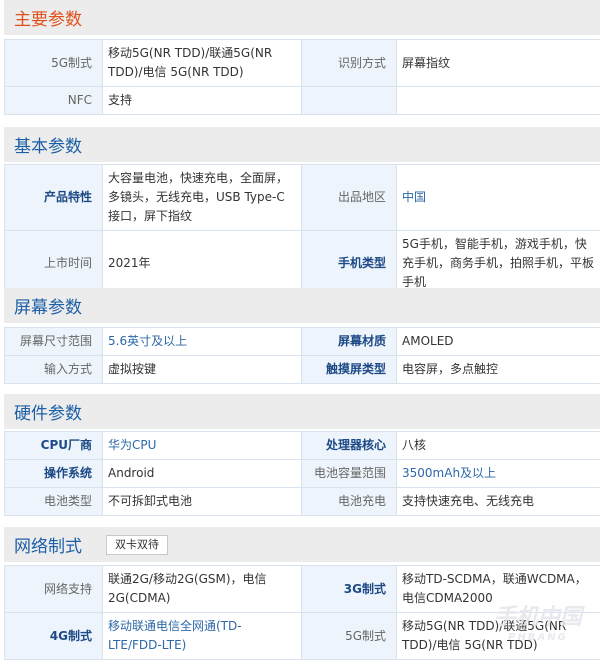  Describe the element at coordinates (137, 544) in the screenshot. I see `dual-sim-badge: 双卡双待` at that location.